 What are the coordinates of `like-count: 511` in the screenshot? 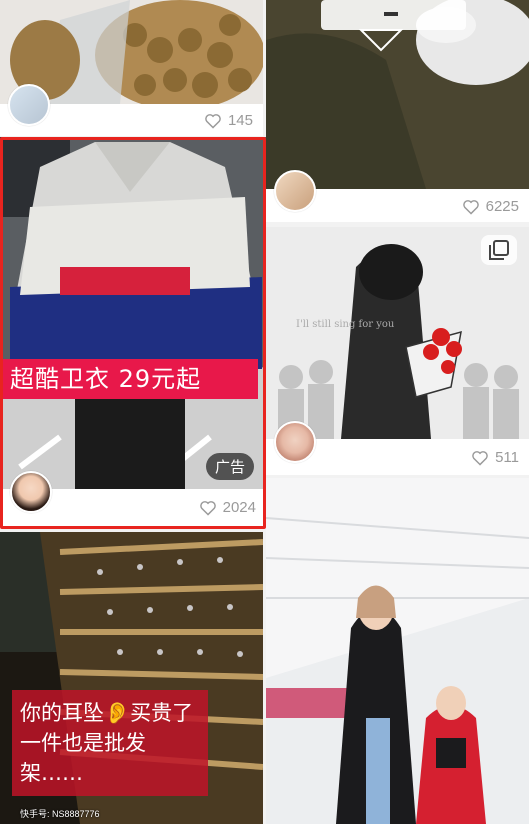 It's located at (495, 457).